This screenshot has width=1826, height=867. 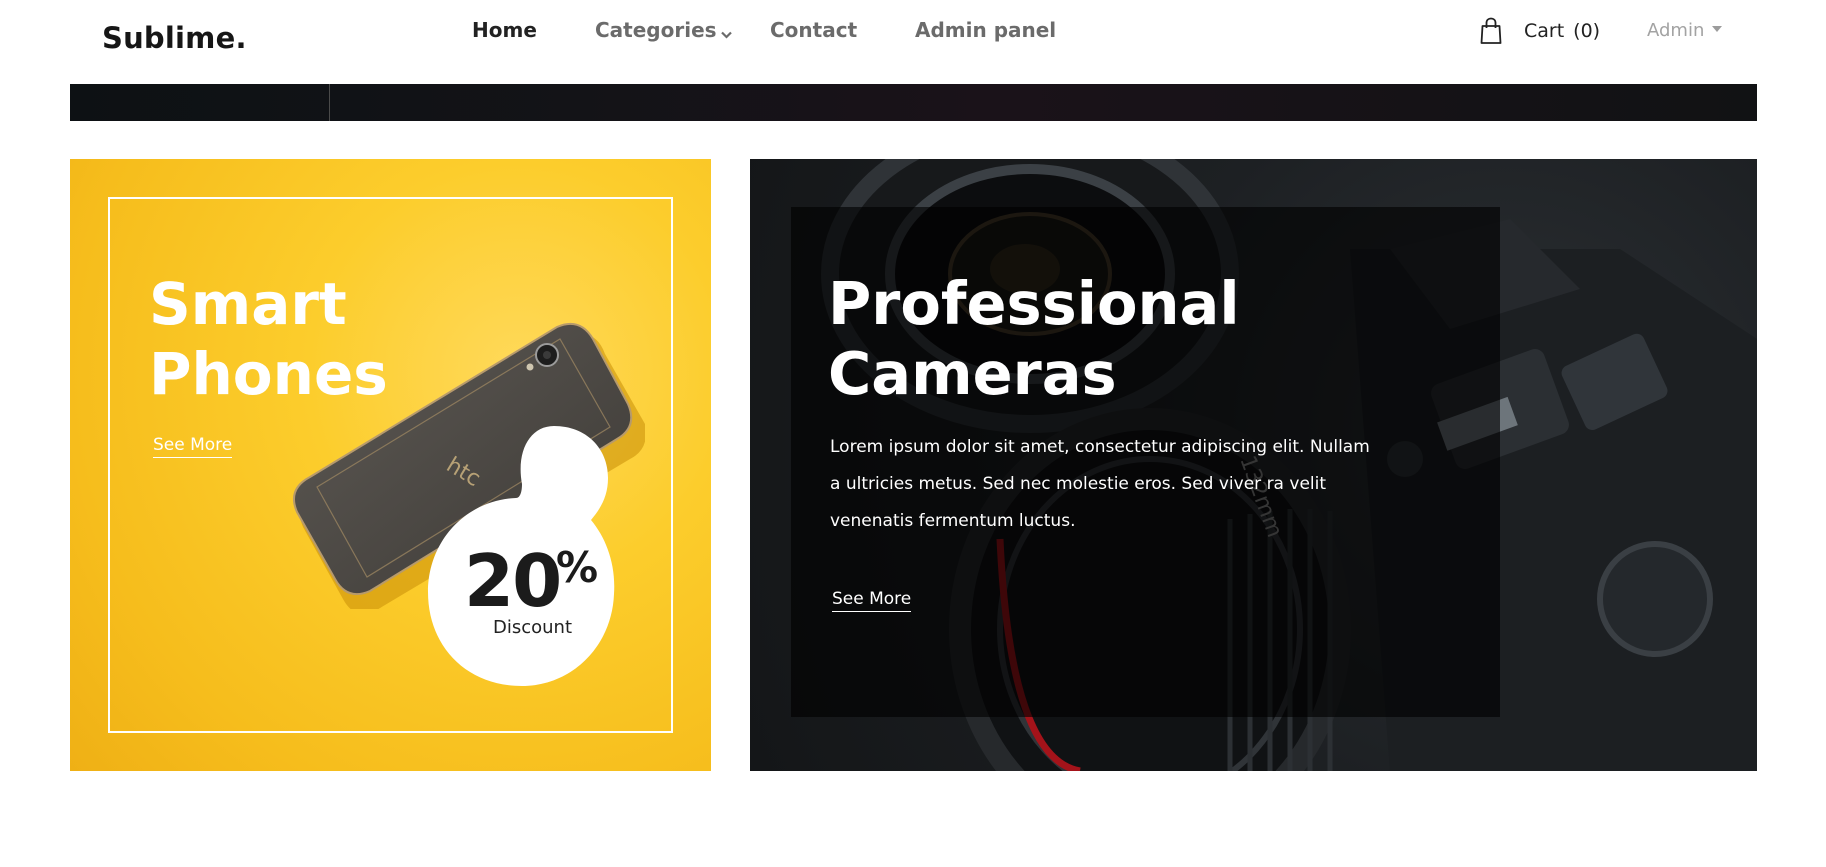 I want to click on user-menu-label: Admin, so click(x=1676, y=30).